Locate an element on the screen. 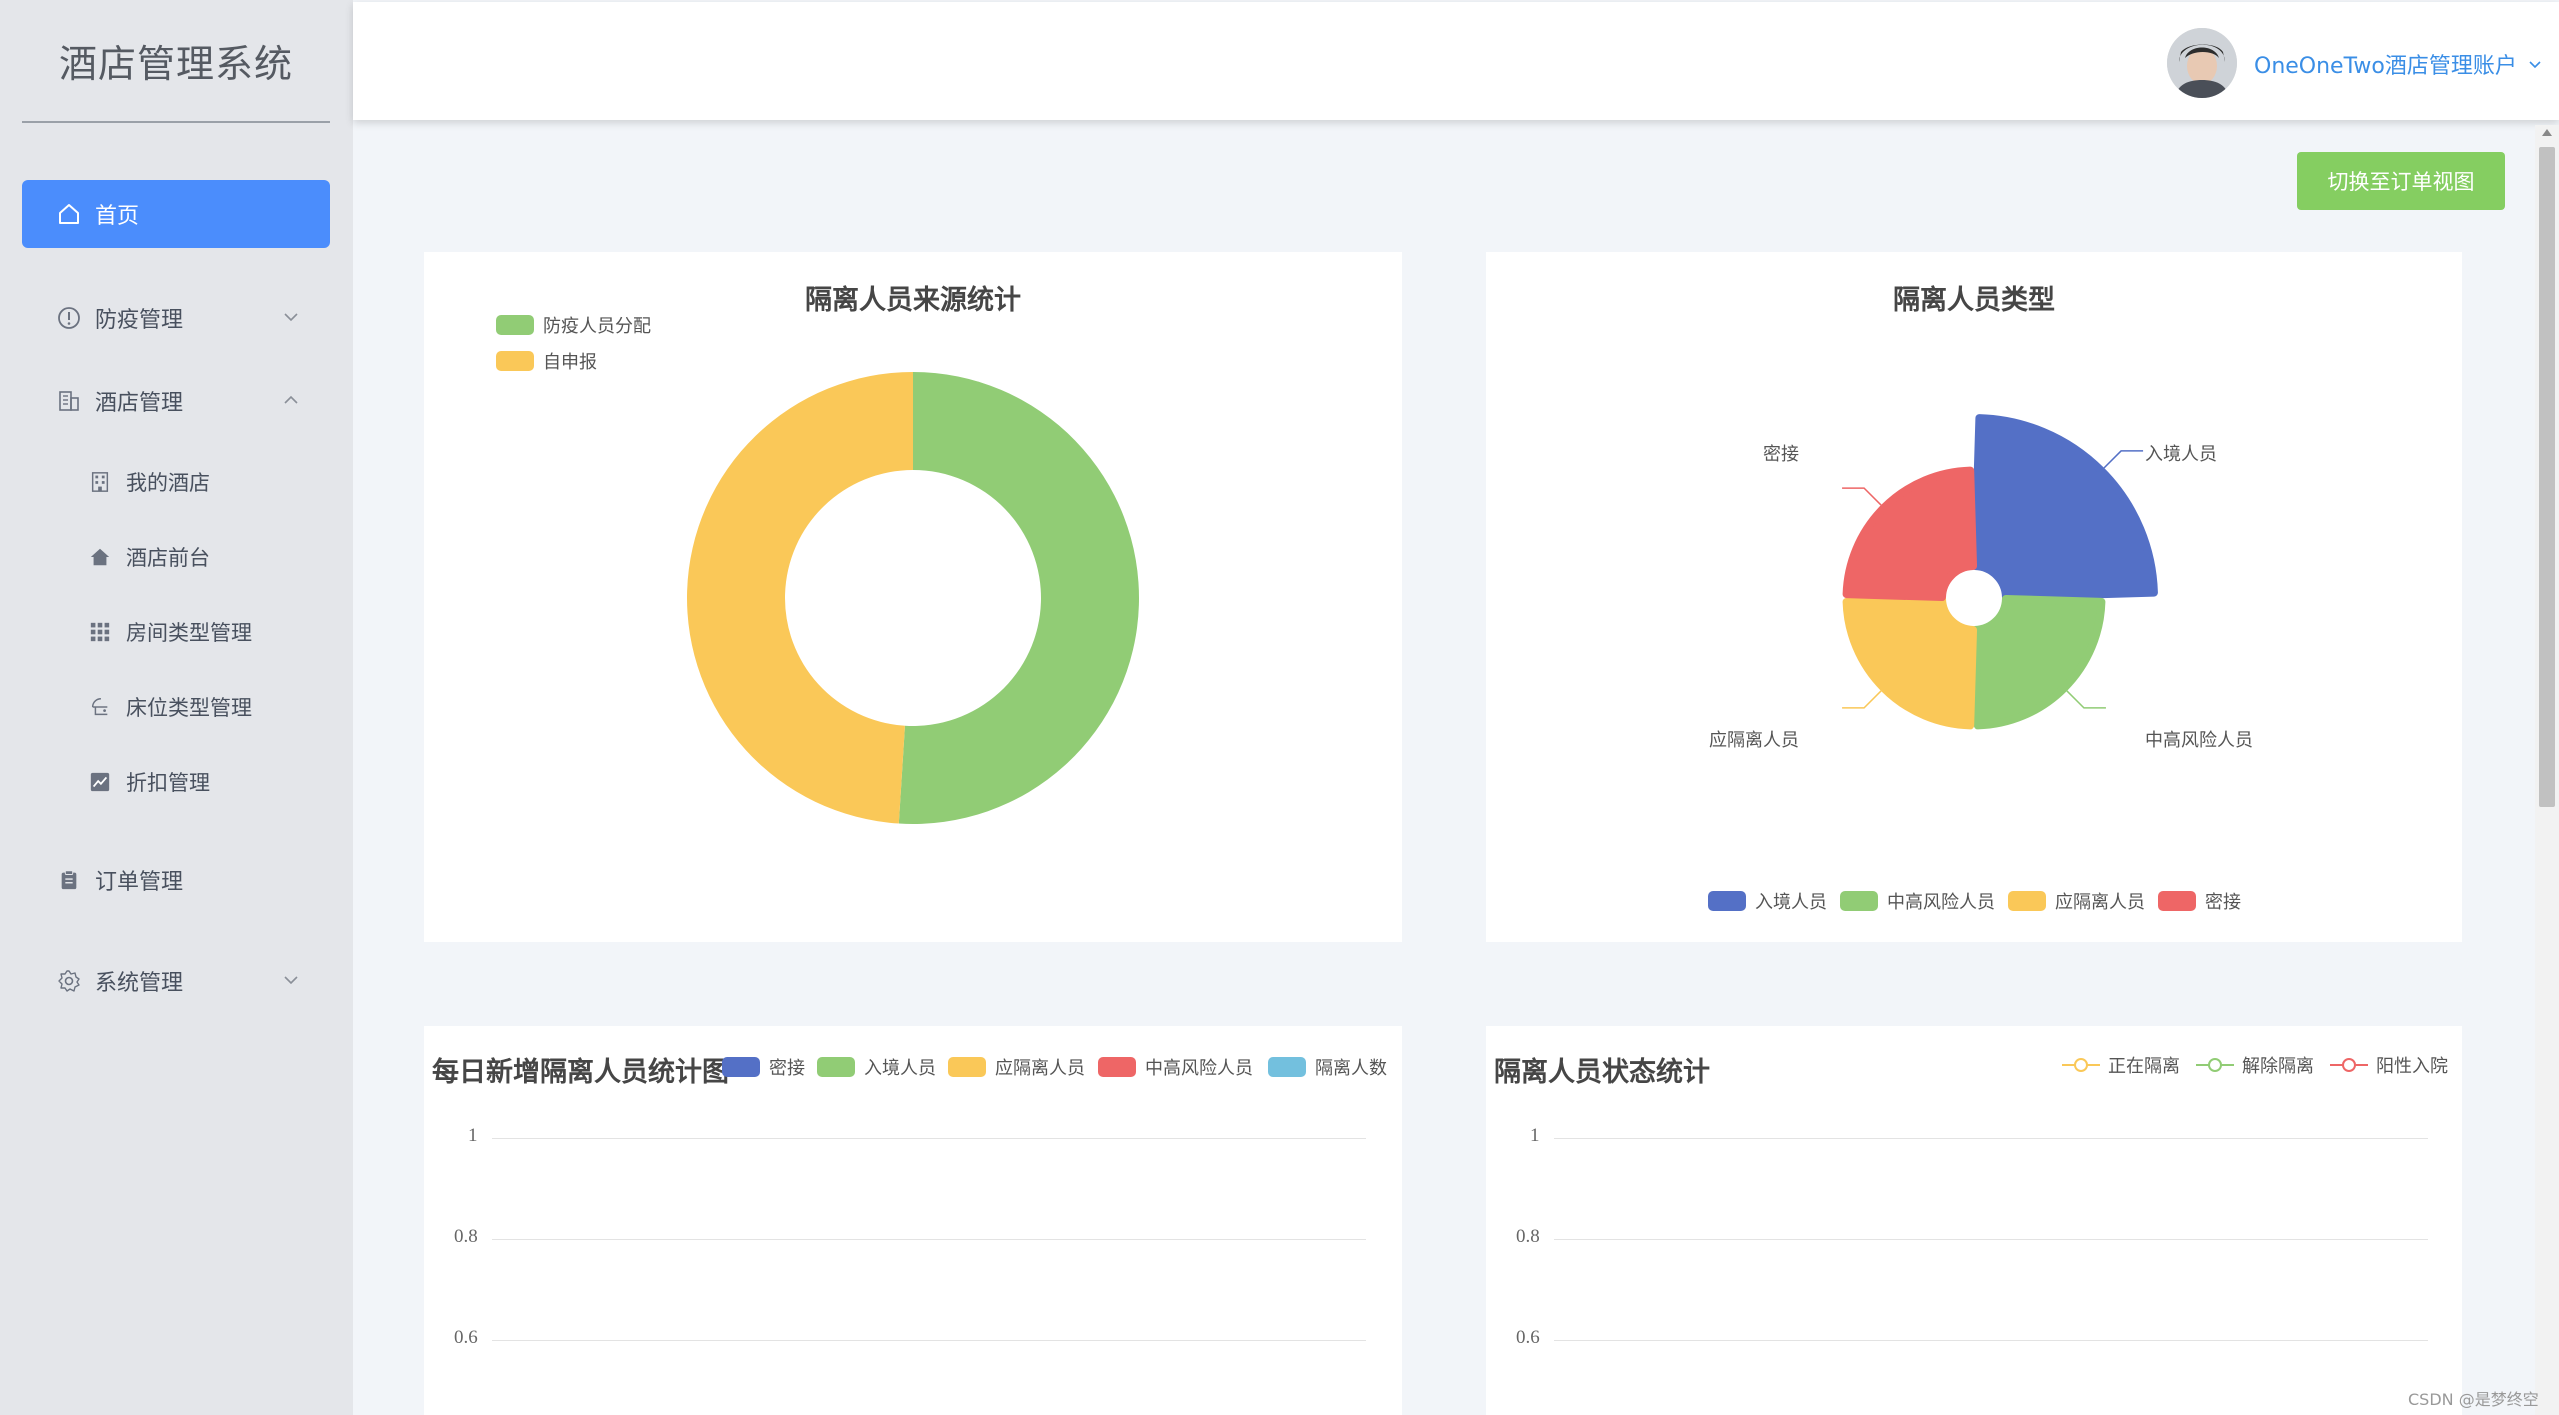  clipboard-icon is located at coordinates (69, 880).